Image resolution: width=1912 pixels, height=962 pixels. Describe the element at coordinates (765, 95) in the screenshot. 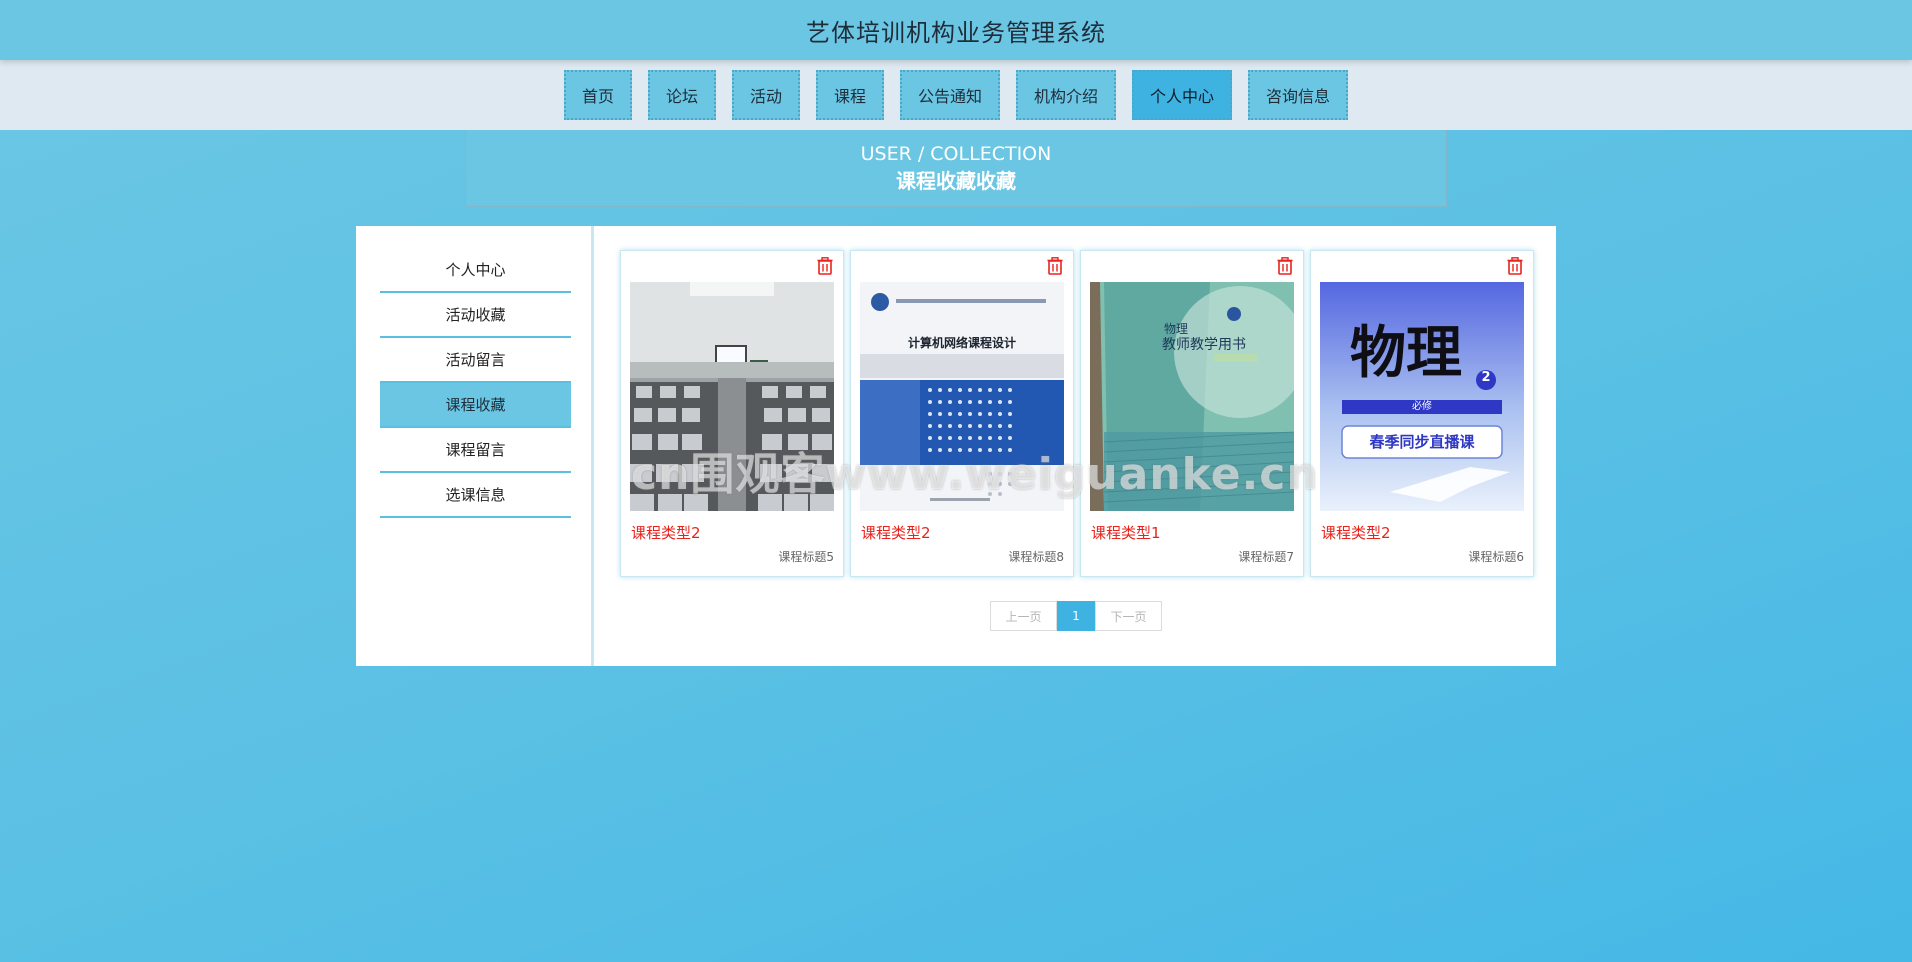

I see `nav-item-activity: 活动` at that location.